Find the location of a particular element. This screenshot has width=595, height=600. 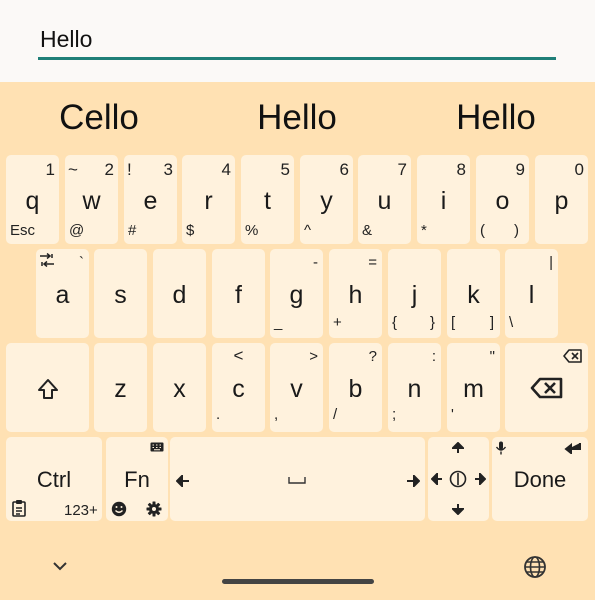

input-bar: Hello is located at coordinates (297, 41).